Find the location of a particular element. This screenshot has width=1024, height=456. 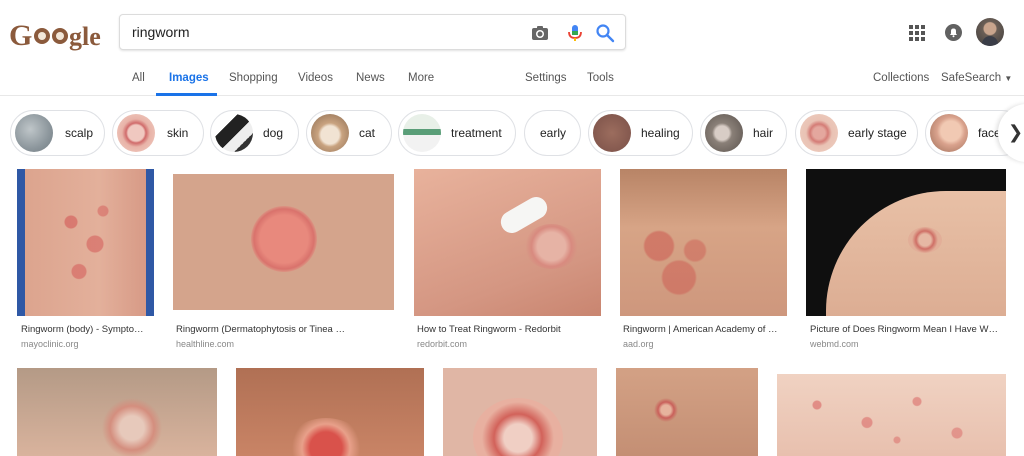

result-source: webmd.com is located at coordinates (834, 344).